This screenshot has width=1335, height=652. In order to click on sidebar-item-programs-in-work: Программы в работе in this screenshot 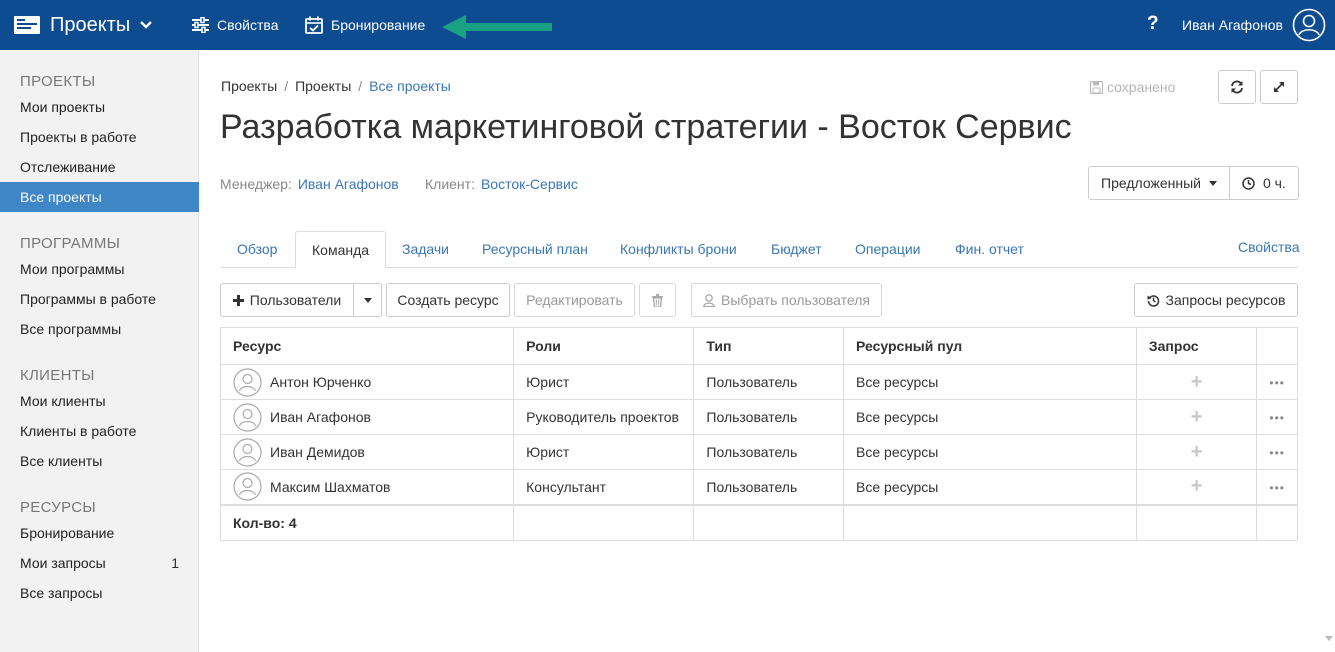, I will do `click(99, 299)`.